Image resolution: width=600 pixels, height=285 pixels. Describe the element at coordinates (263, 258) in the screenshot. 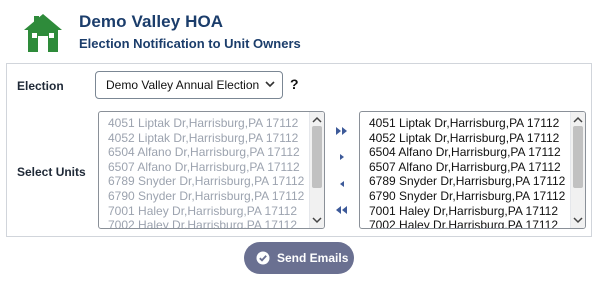

I see `check-circle-icon` at that location.